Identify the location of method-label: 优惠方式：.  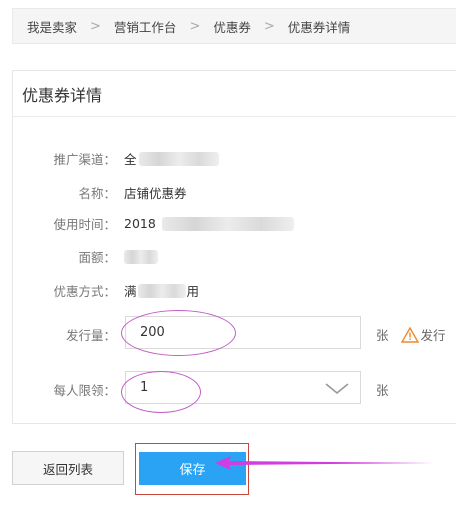
(84, 291).